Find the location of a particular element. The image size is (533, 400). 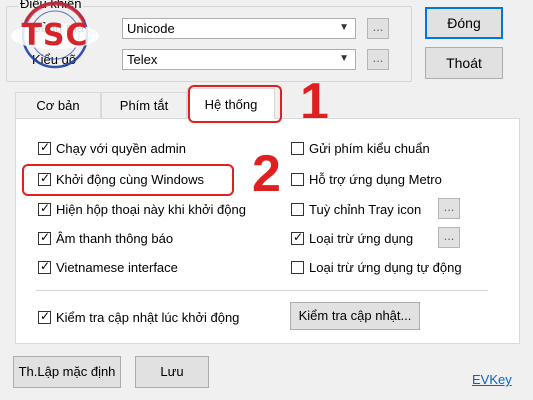

option-customize-tray-icon: Tuỳ chỉnh Tray icon is located at coordinates (361, 210).